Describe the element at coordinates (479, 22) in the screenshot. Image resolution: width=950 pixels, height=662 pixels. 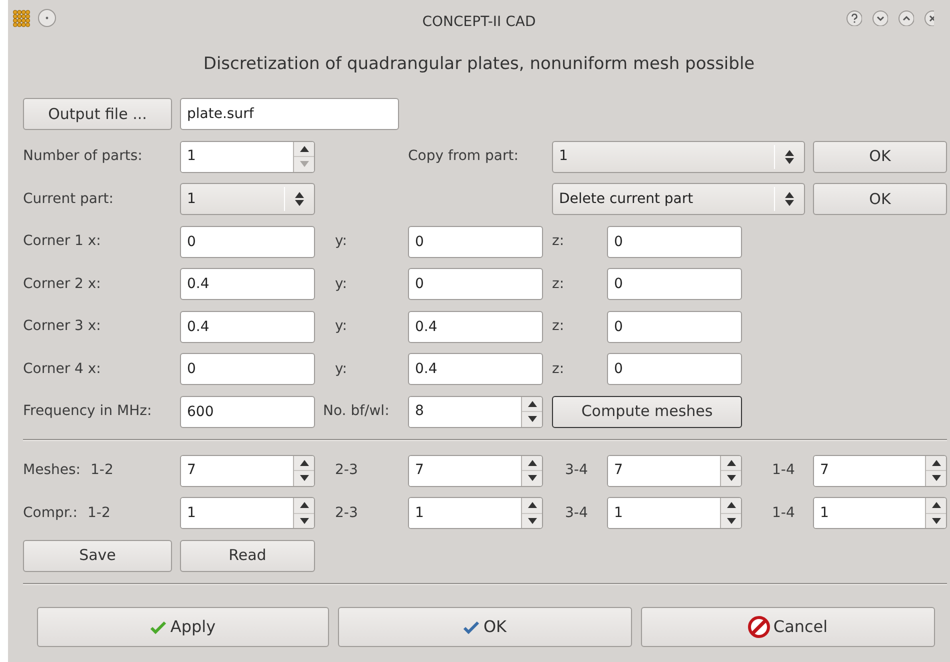
I see `window-title: CONCEPT-II CAD` at that location.